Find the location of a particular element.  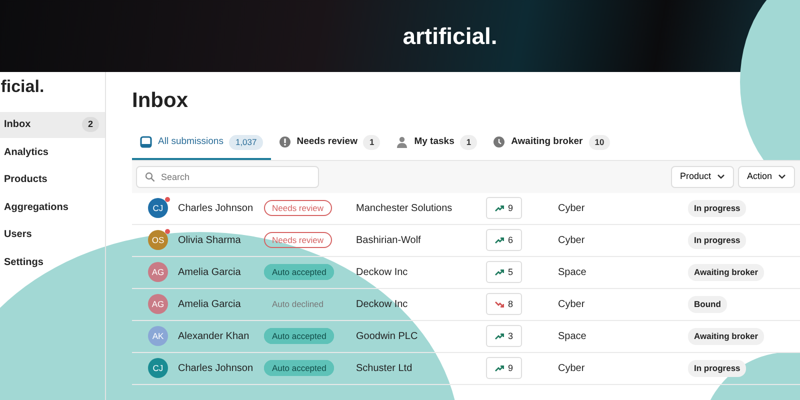

search-field: Search is located at coordinates (227, 177).